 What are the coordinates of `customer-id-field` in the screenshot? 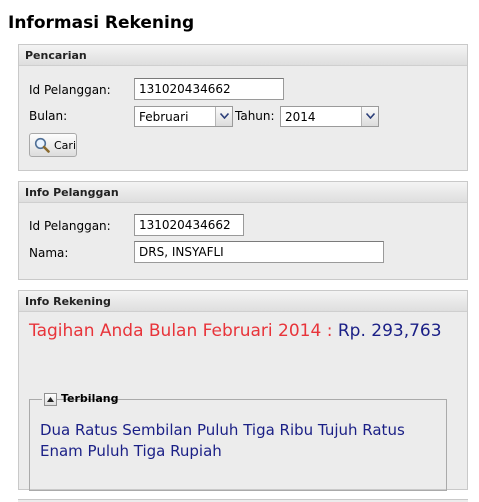 It's located at (189, 225).